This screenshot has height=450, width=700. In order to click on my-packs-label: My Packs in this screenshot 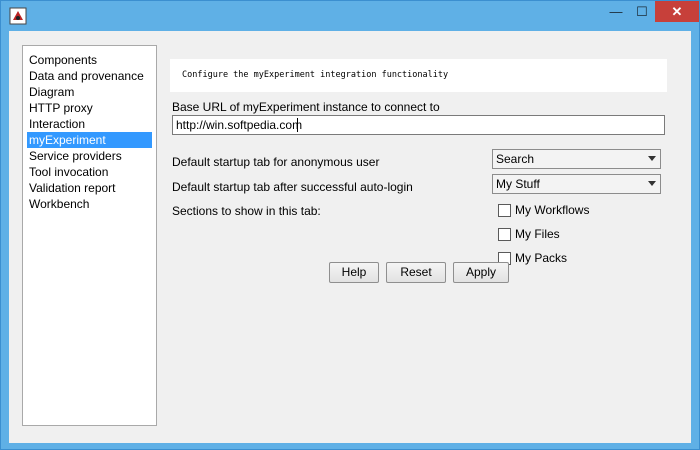, I will do `click(541, 258)`.